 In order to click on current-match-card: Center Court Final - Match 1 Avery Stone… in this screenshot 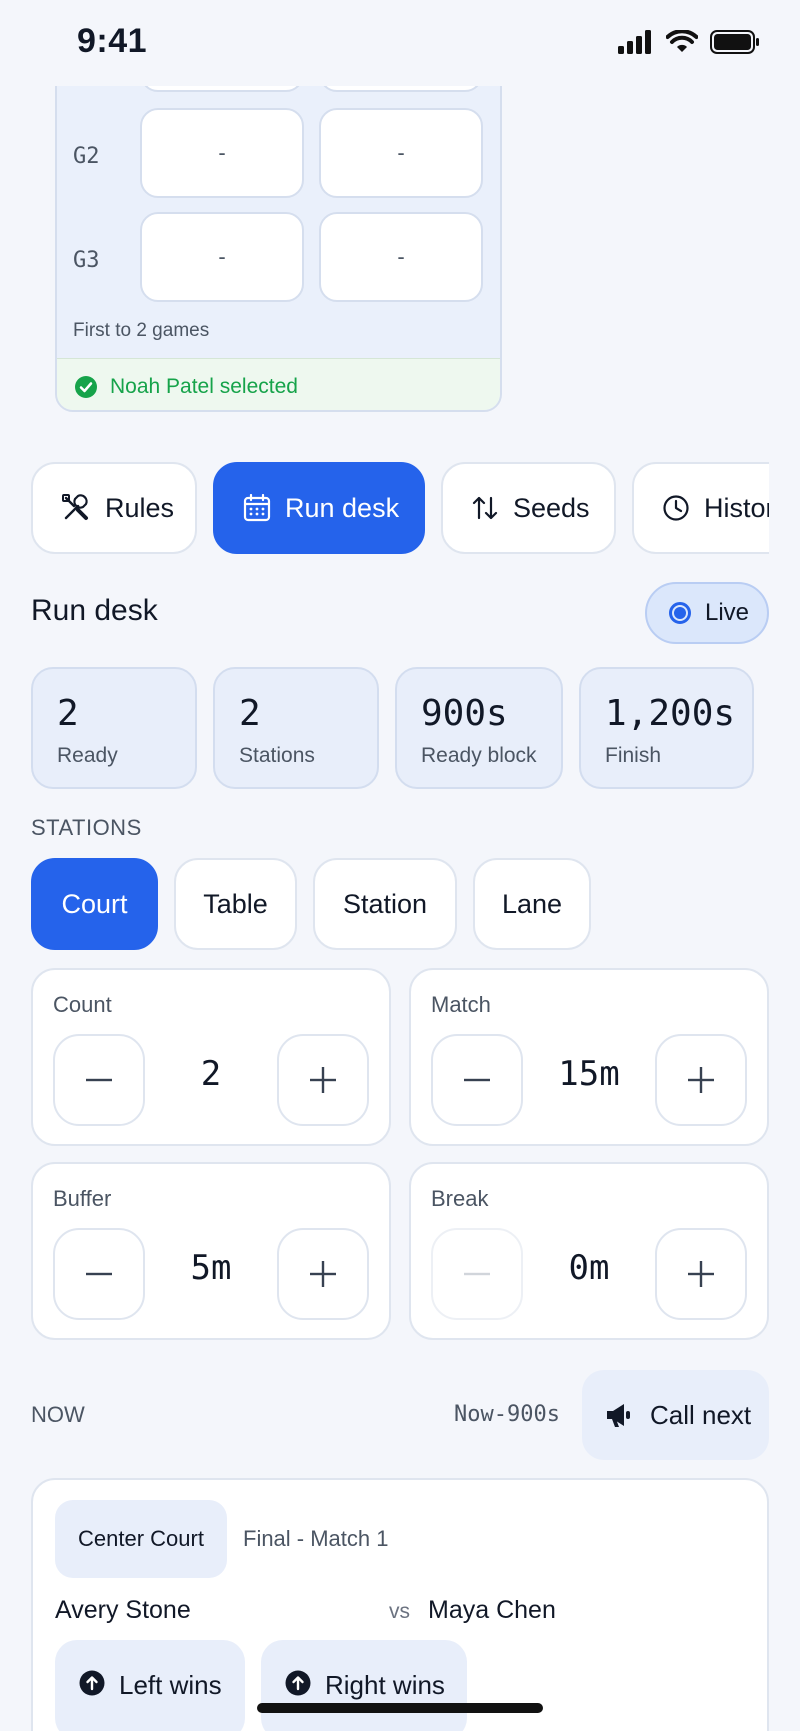, I will do `click(400, 1604)`.